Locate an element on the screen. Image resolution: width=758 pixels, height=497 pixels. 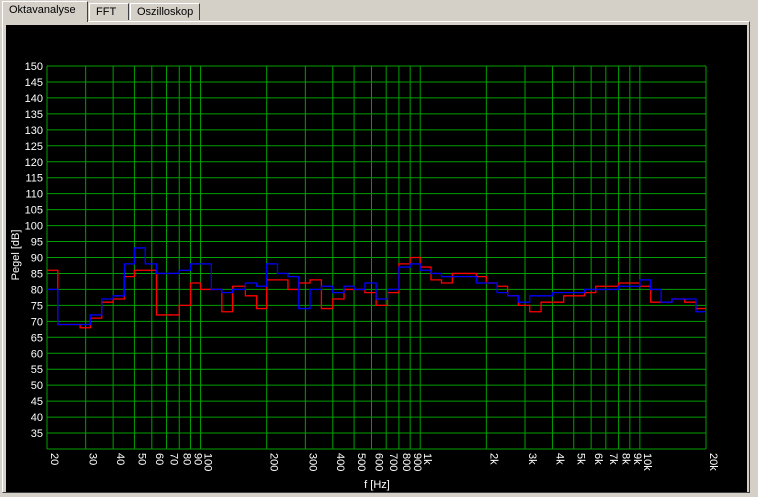
y-tick-label: 145 is located at coordinates (34, 83).